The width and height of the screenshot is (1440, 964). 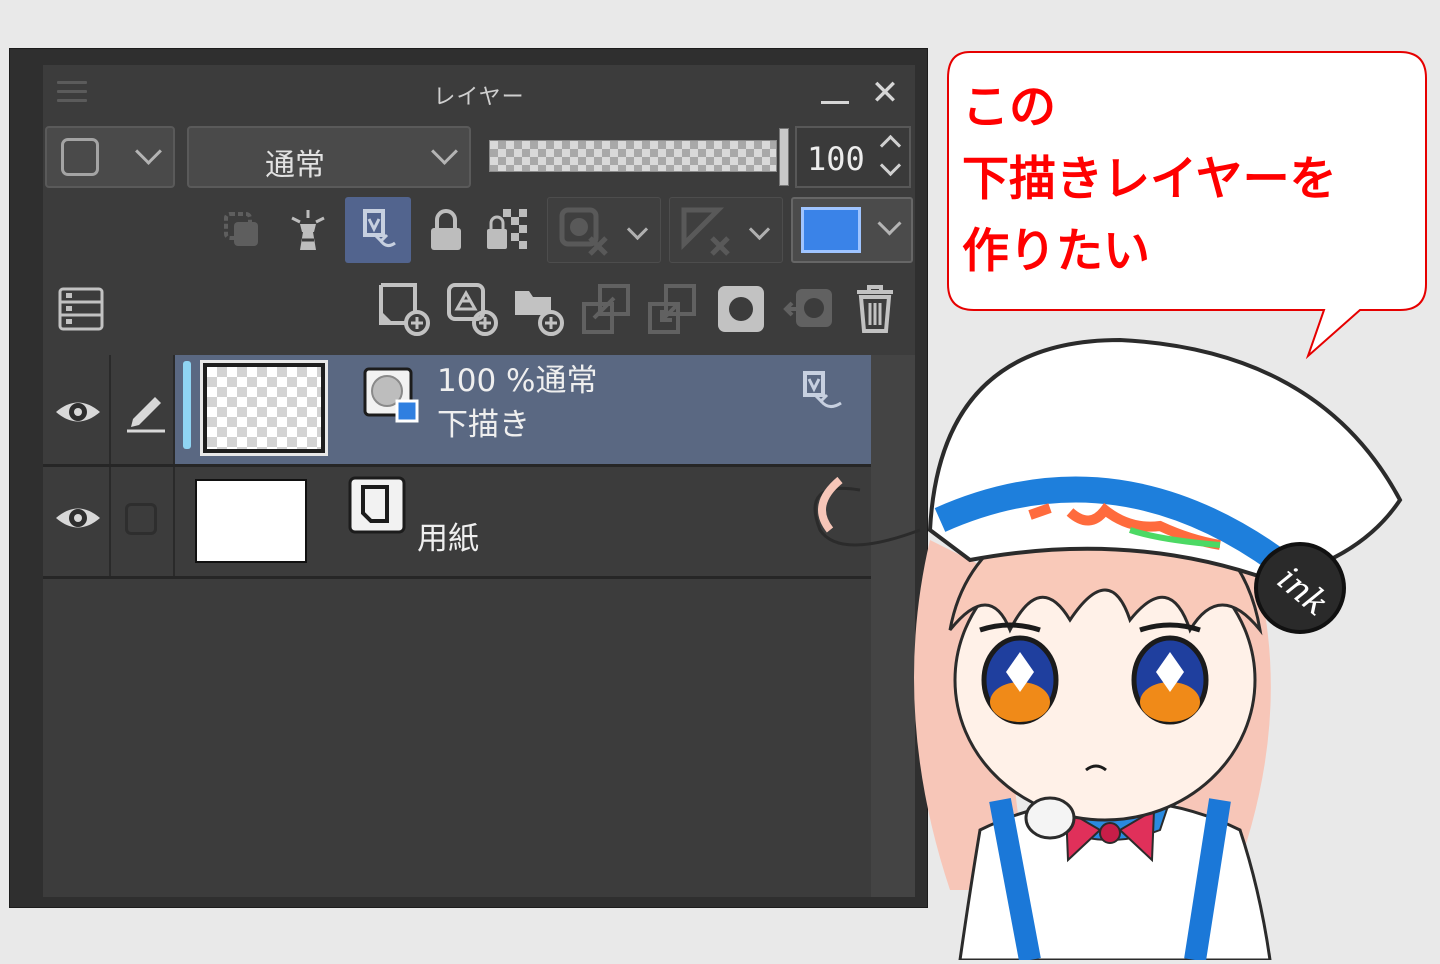 What do you see at coordinates (446, 230) in the screenshot?
I see `lock-layer-icon` at bounding box center [446, 230].